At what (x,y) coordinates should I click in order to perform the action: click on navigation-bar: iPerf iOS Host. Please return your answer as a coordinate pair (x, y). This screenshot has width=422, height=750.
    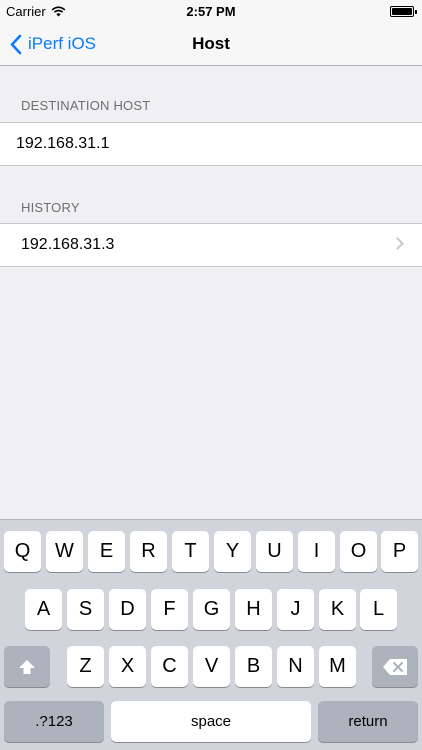
    Looking at the image, I should click on (211, 44).